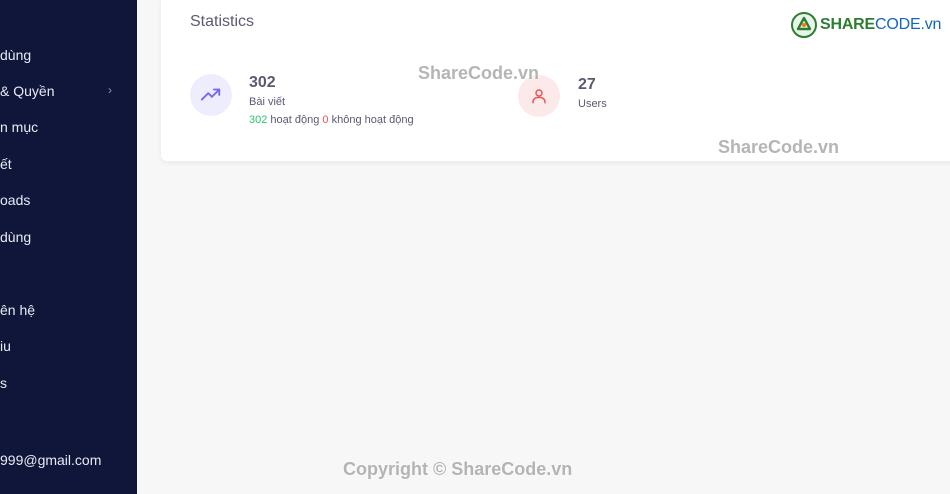 The image size is (950, 494). Describe the element at coordinates (592, 104) in the screenshot. I see `users-label: Users` at that location.